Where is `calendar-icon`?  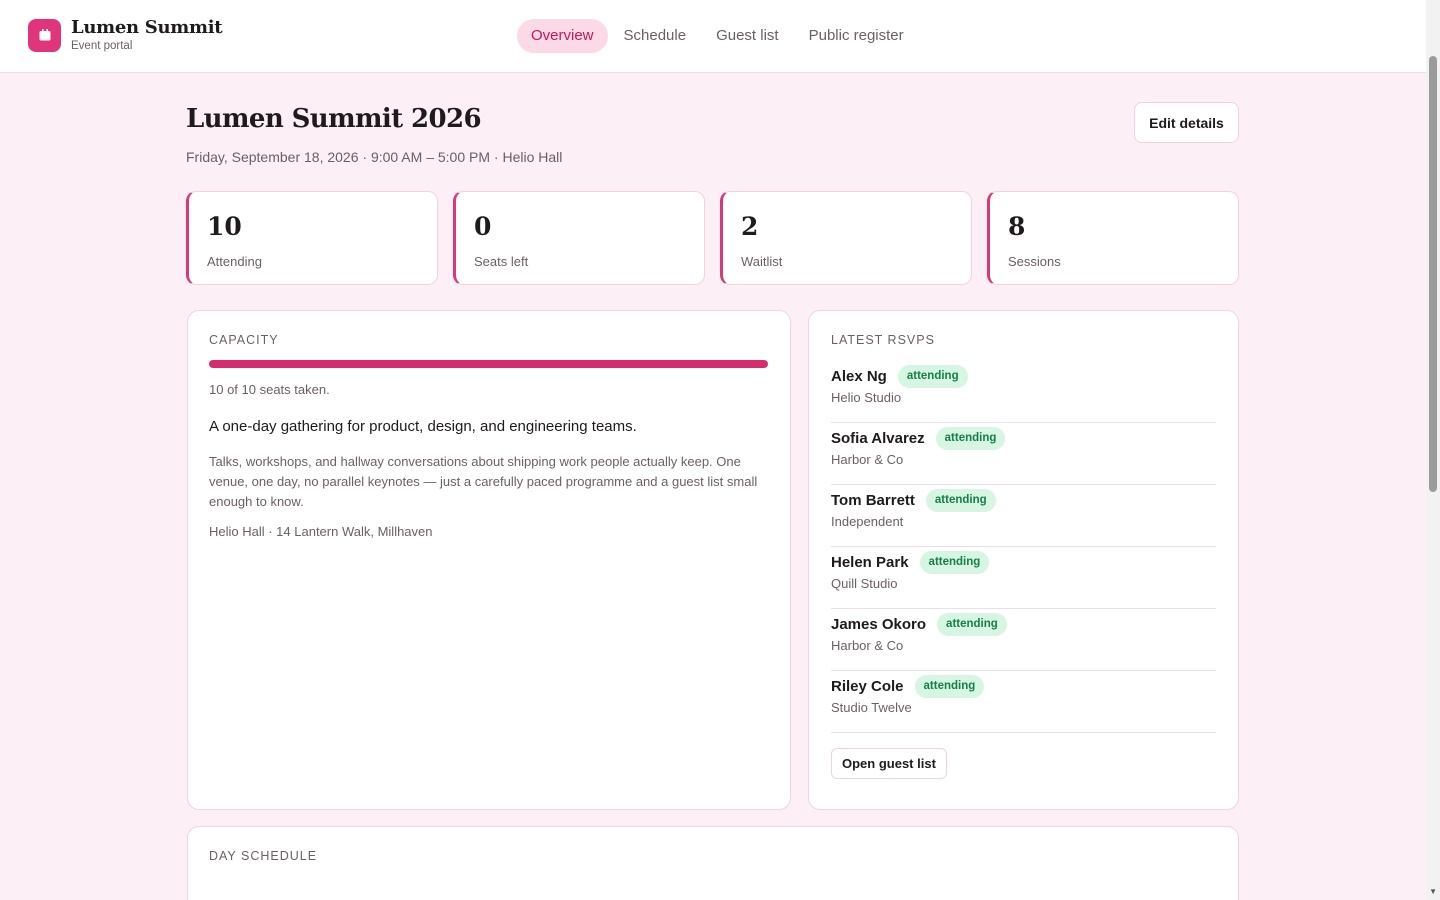
calendar-icon is located at coordinates (44, 35).